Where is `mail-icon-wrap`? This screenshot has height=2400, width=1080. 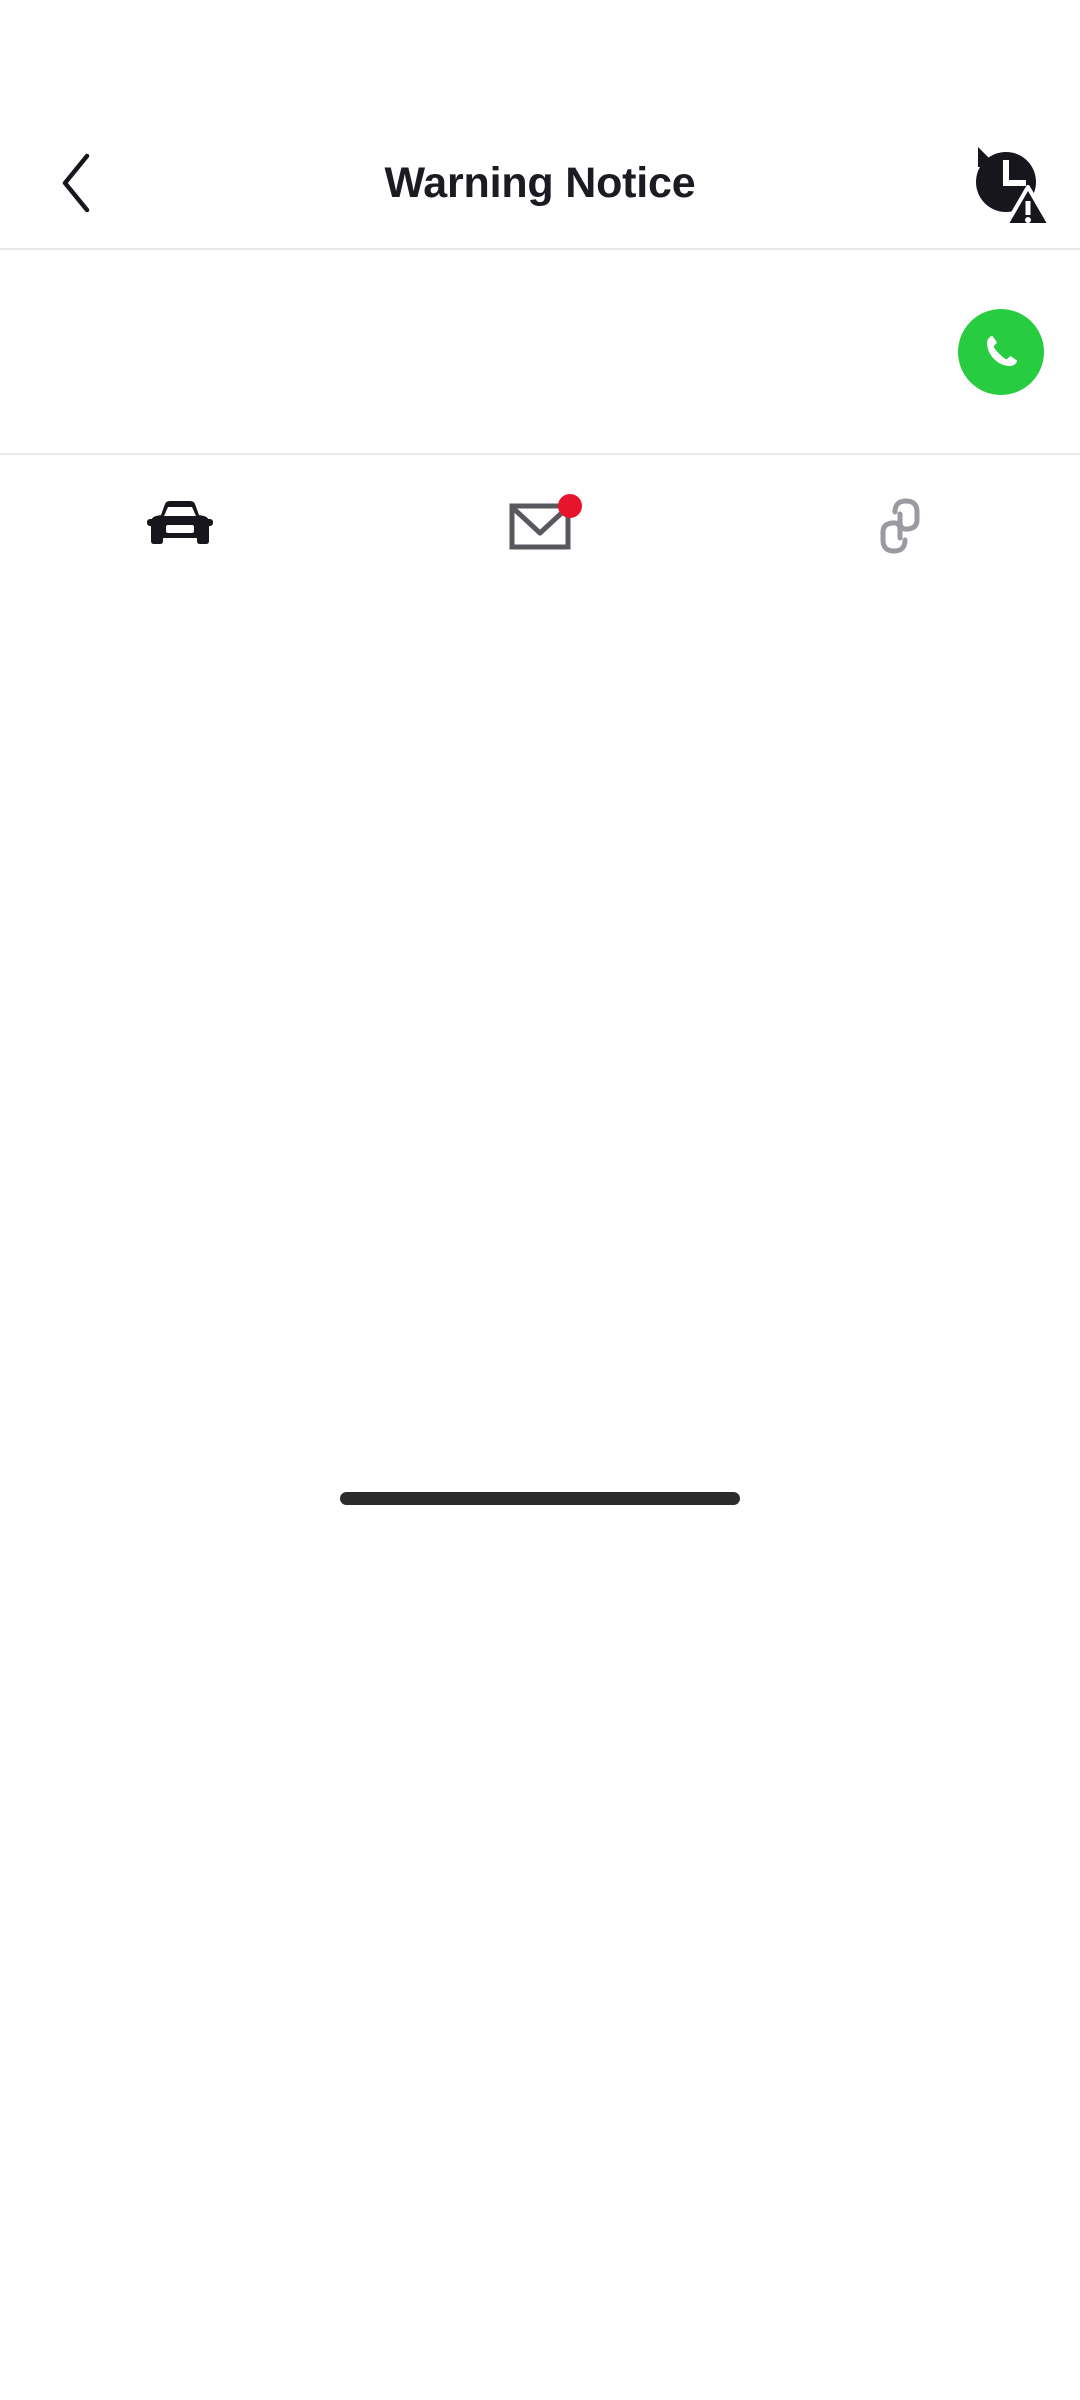 mail-icon-wrap is located at coordinates (545, 522).